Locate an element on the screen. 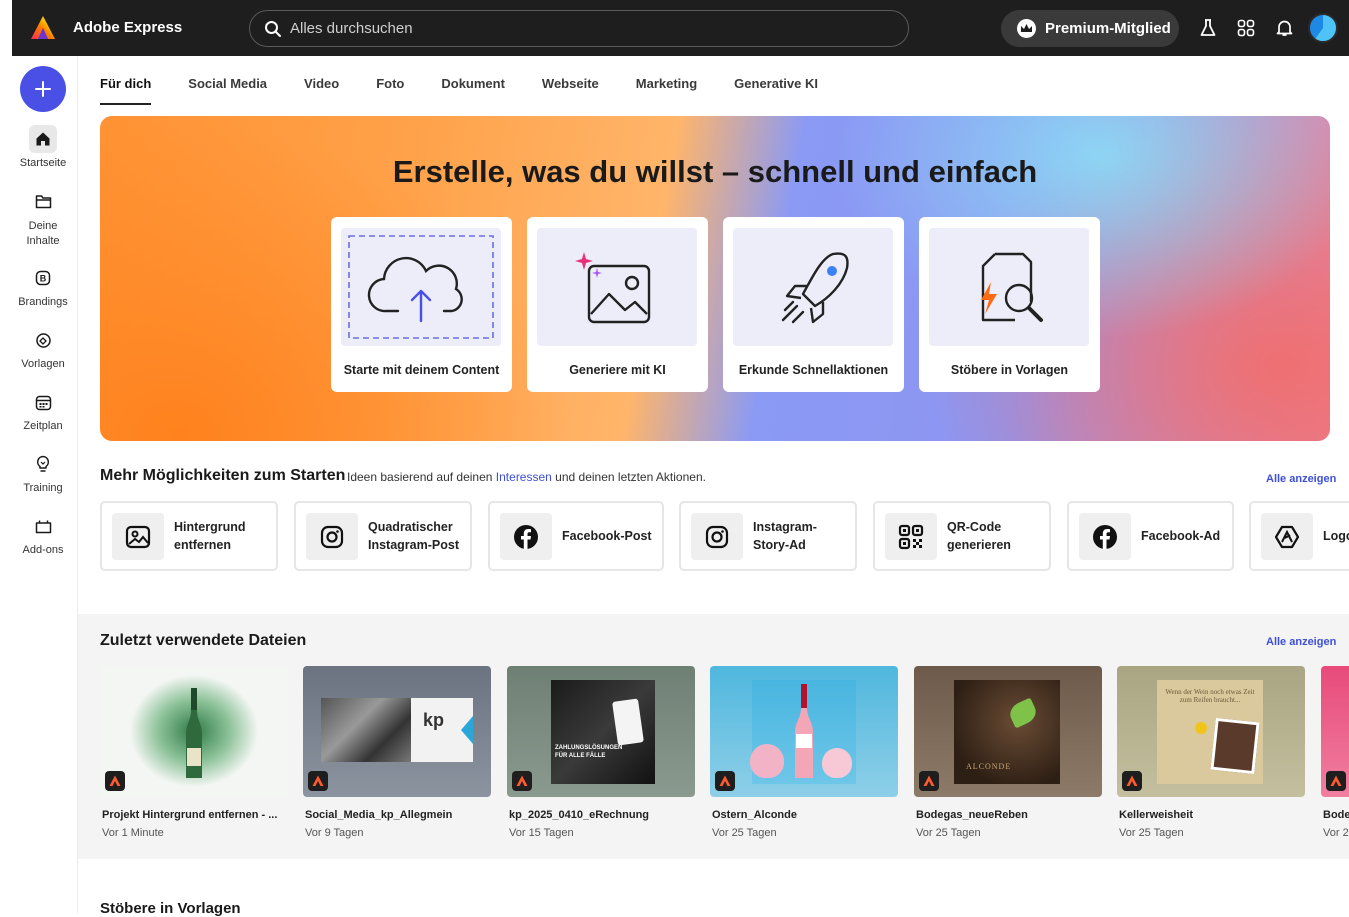  recent-file-card: kp Social_Media_kp_Allegmein Vor 9 Tagen is located at coordinates (397, 752).